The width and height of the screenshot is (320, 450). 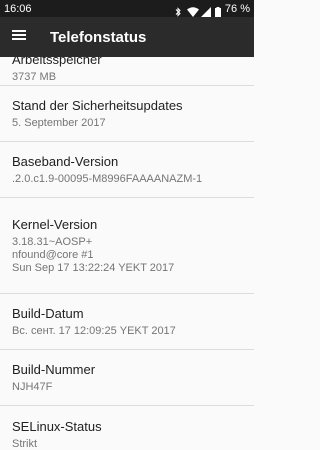 What do you see at coordinates (57, 426) in the screenshot?
I see `item-label: SELinux-Status` at bounding box center [57, 426].